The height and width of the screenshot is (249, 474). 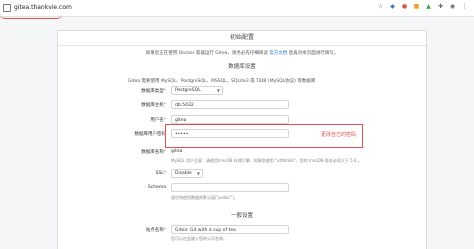 I want to click on address-bar: gitea.thankvie.com, so click(x=37, y=7).